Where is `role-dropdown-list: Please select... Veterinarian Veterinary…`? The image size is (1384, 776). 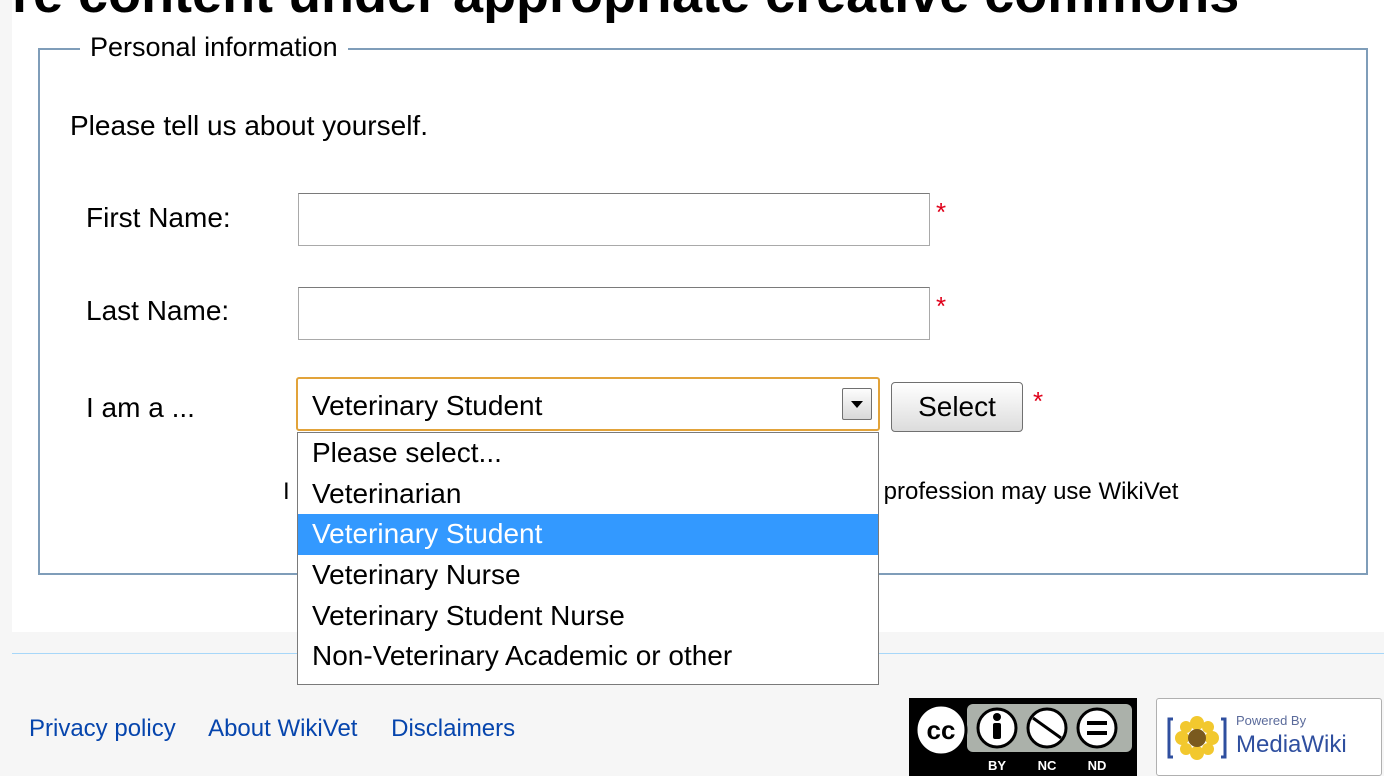
role-dropdown-list: Please select... Veterinarian Veterinary… is located at coordinates (588, 558).